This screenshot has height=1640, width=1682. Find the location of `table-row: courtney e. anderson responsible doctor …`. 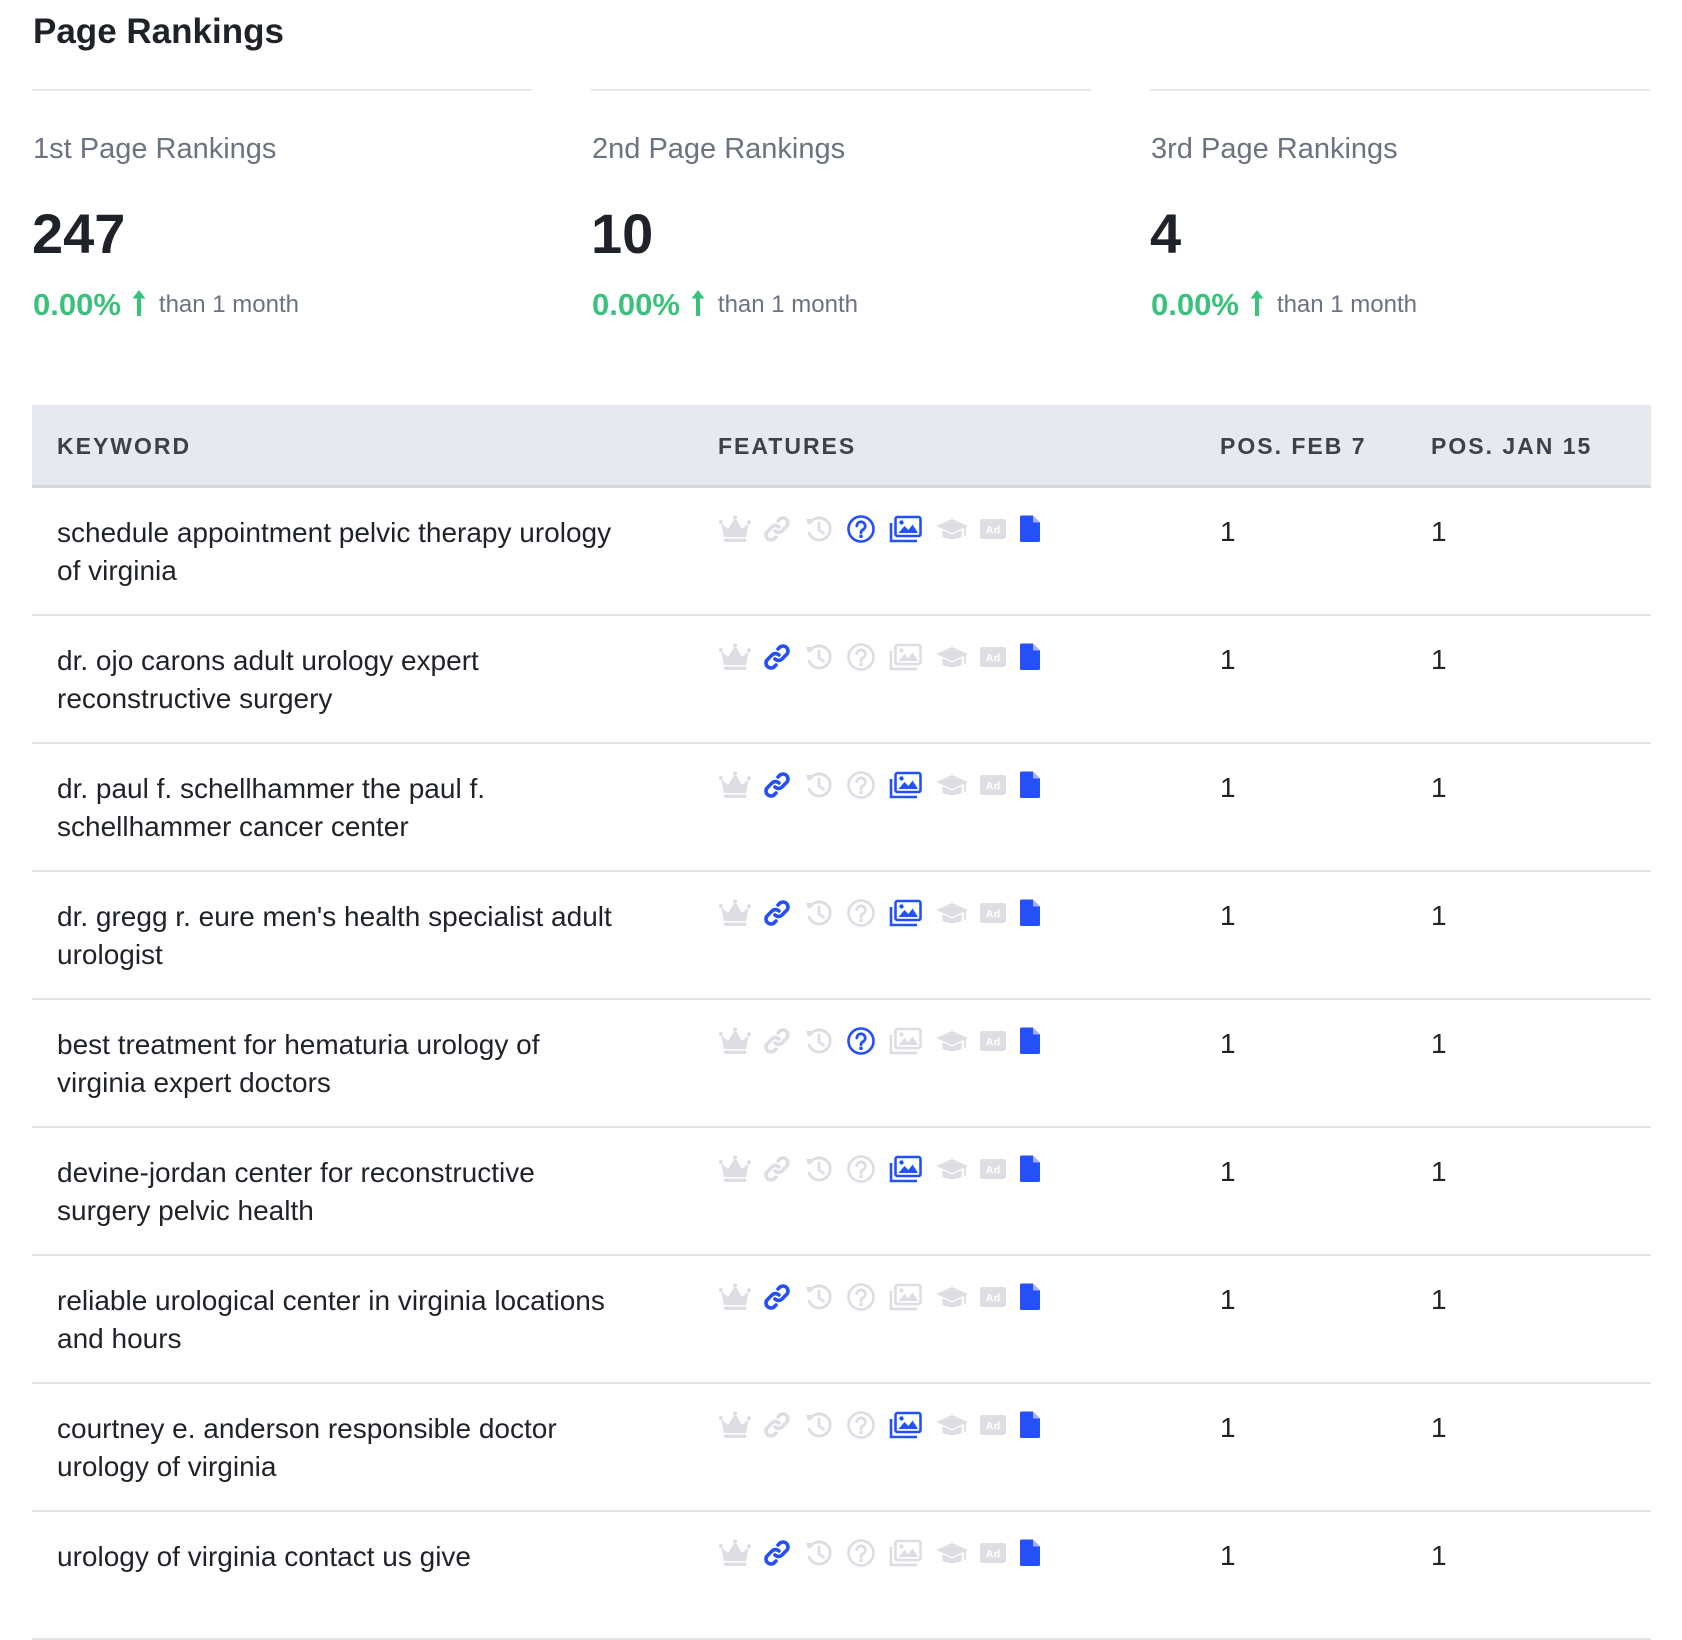

table-row: courtney e. anderson responsible doctor … is located at coordinates (841, 1448).